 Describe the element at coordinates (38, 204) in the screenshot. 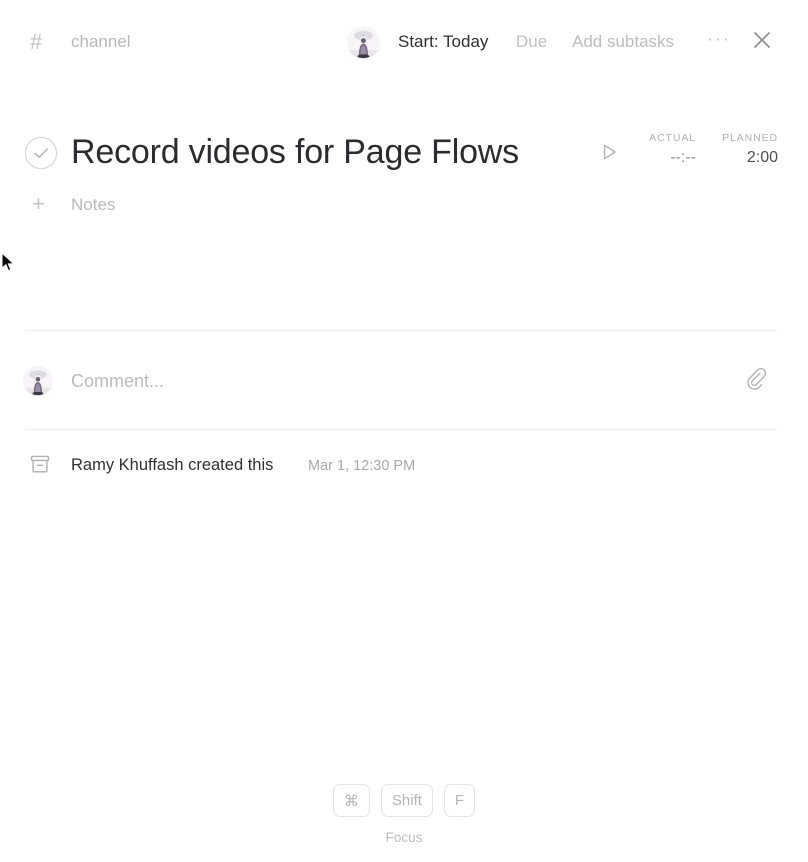

I see `plus-icon: +` at that location.